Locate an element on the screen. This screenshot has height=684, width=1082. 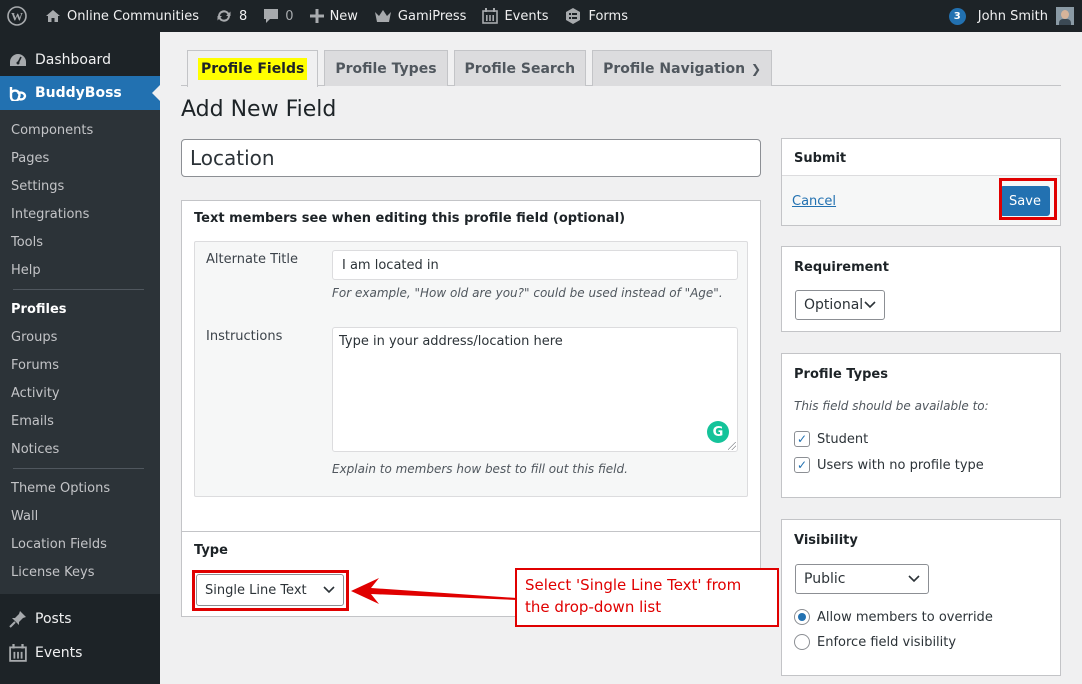
tab-label: Profile Fields is located at coordinates (253, 69).